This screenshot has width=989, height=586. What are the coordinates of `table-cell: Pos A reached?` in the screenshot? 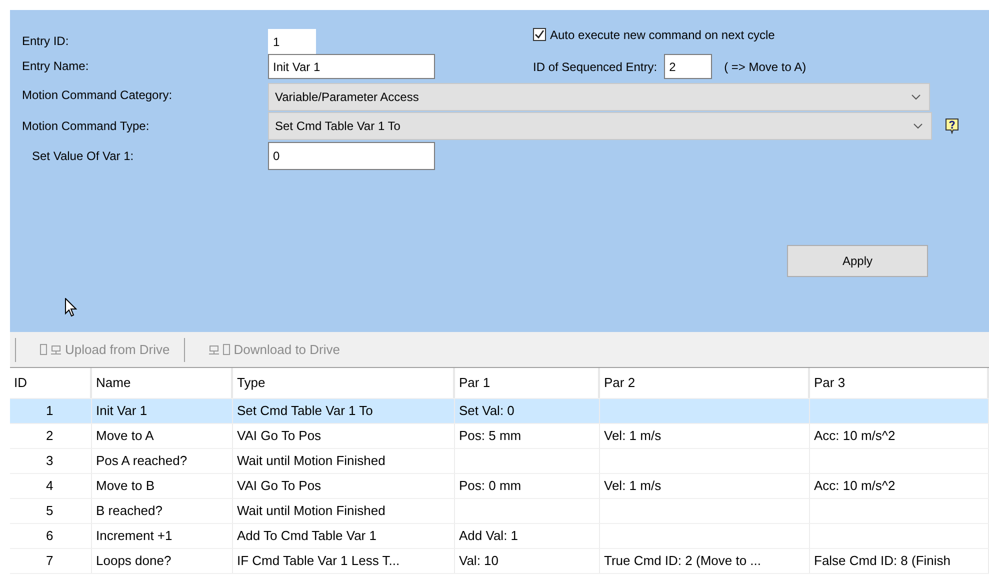 It's located at (162, 461).